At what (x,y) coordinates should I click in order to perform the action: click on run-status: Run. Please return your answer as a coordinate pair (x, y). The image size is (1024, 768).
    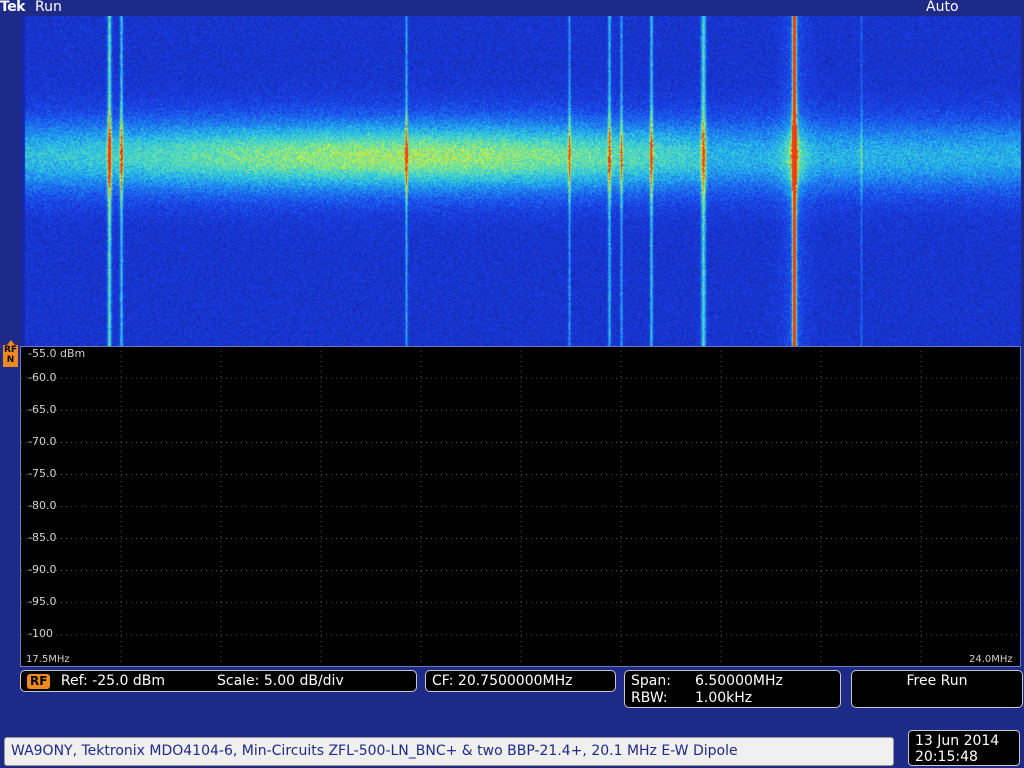
    Looking at the image, I should click on (48, 7).